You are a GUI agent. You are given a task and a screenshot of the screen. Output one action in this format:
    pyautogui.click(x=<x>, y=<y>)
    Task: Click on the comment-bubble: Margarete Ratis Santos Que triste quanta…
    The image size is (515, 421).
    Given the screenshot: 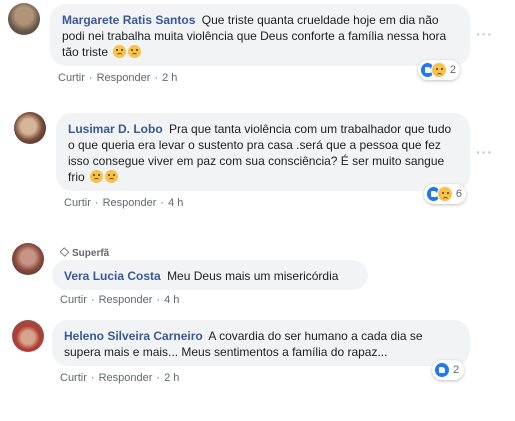 What is the action you would take?
    pyautogui.click(x=260, y=35)
    